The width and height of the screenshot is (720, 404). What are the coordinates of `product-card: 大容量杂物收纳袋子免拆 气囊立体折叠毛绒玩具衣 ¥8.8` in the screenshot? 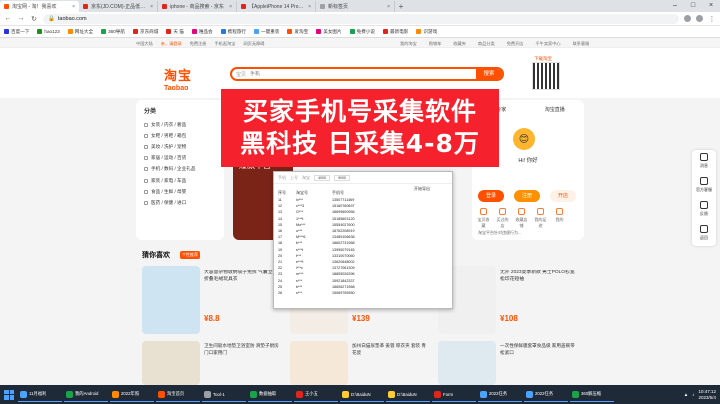 It's located at (212, 300).